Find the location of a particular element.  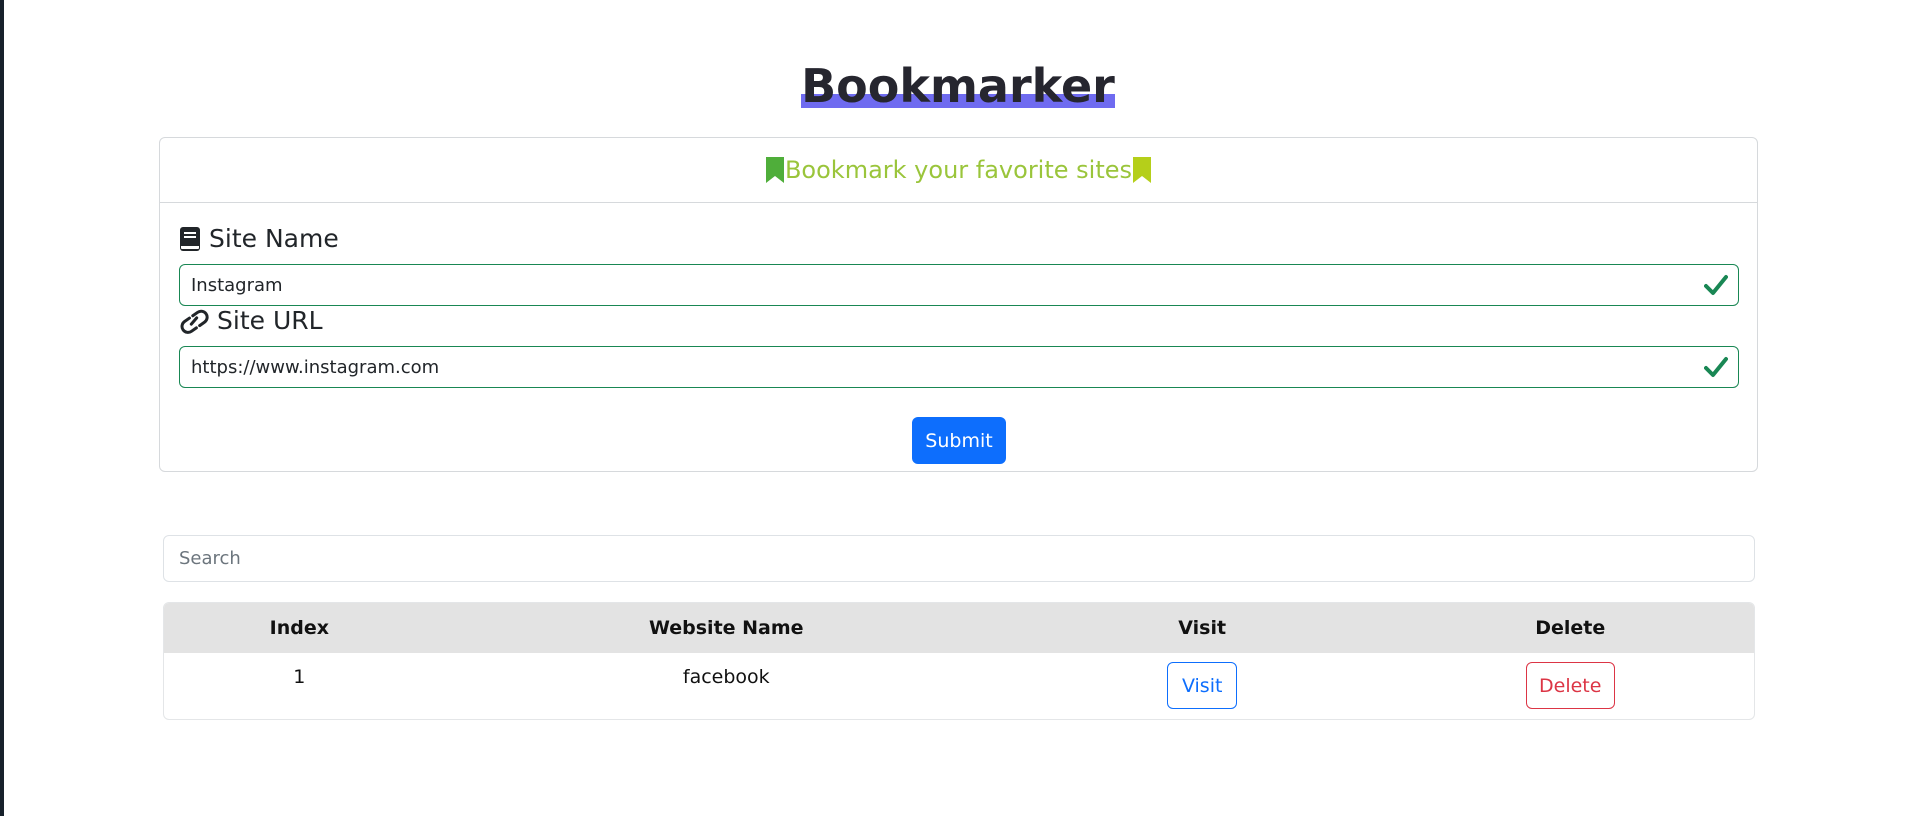

site-url-label-row: Site URL is located at coordinates (251, 320).